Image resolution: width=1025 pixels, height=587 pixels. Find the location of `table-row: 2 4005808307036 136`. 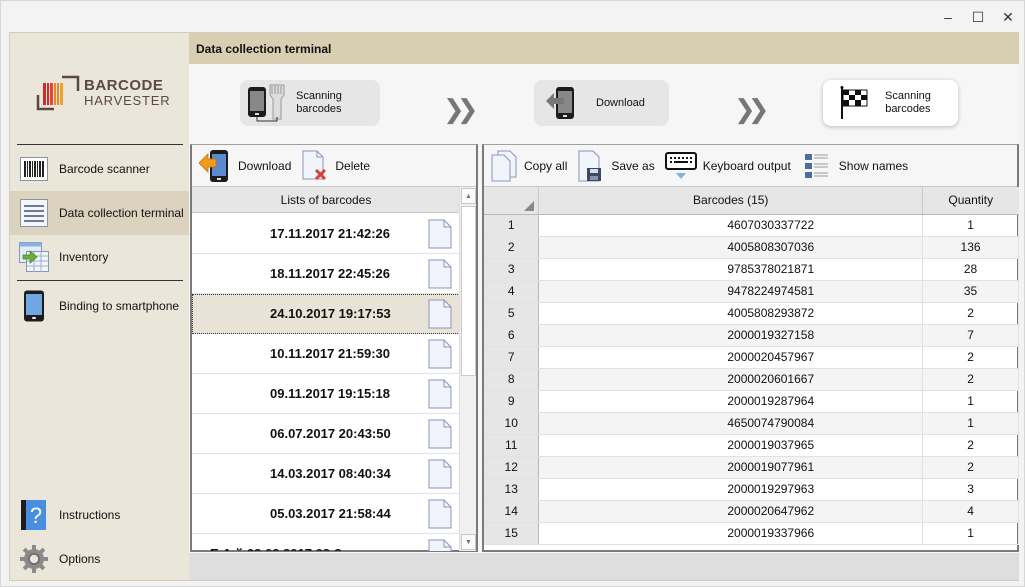

table-row: 2 4005808307036 136 is located at coordinates (751, 247).